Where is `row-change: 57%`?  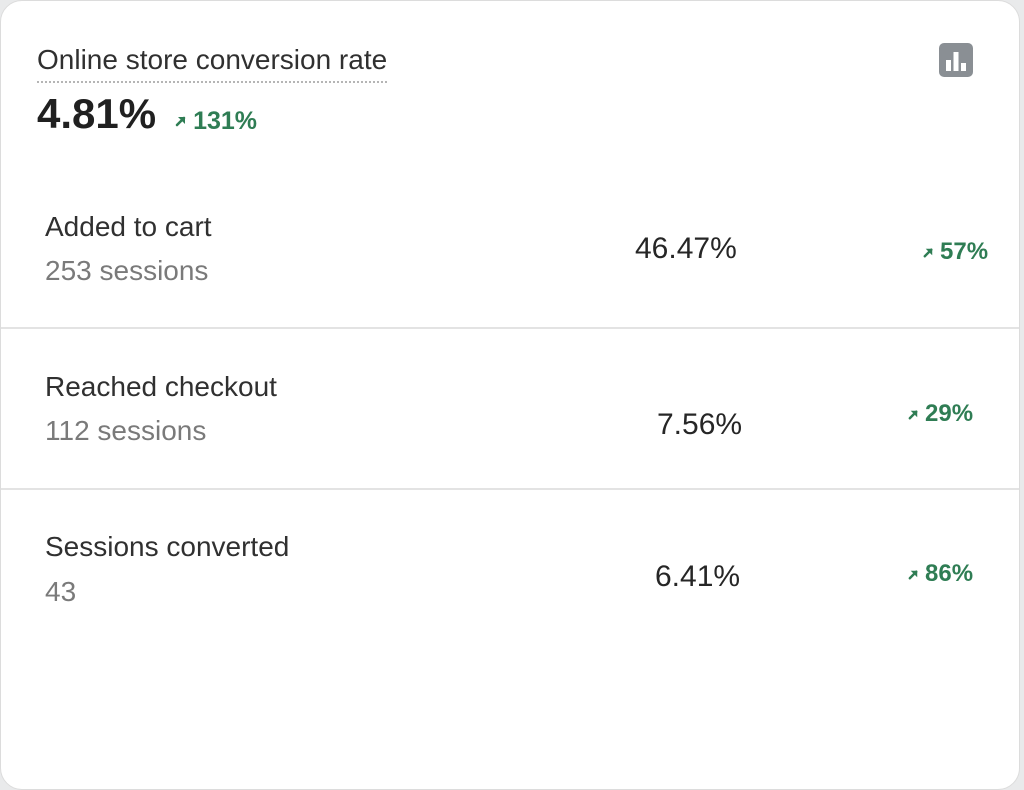 row-change: 57% is located at coordinates (955, 252).